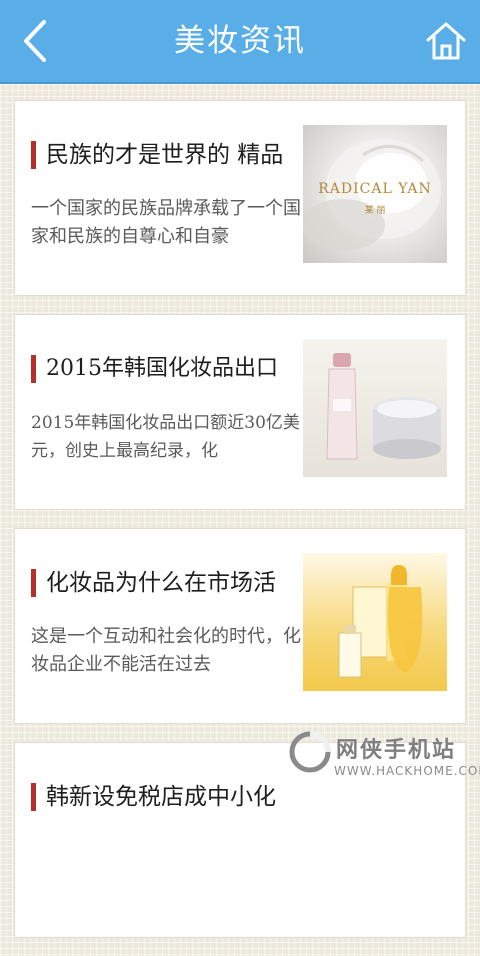  Describe the element at coordinates (179, 369) in the screenshot. I see `article-title: 2015年韩国化妆品出口` at that location.